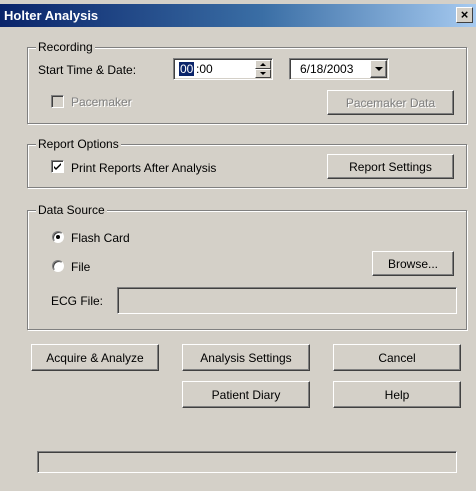 Image resolution: width=476 pixels, height=491 pixels. I want to click on report-settings-button-label: Report Settings, so click(390, 166).